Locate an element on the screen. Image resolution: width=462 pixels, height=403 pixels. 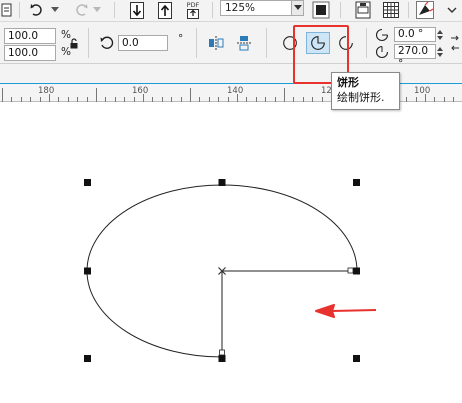
standard-toolbar: PDF 125% is located at coordinates (231, 11).